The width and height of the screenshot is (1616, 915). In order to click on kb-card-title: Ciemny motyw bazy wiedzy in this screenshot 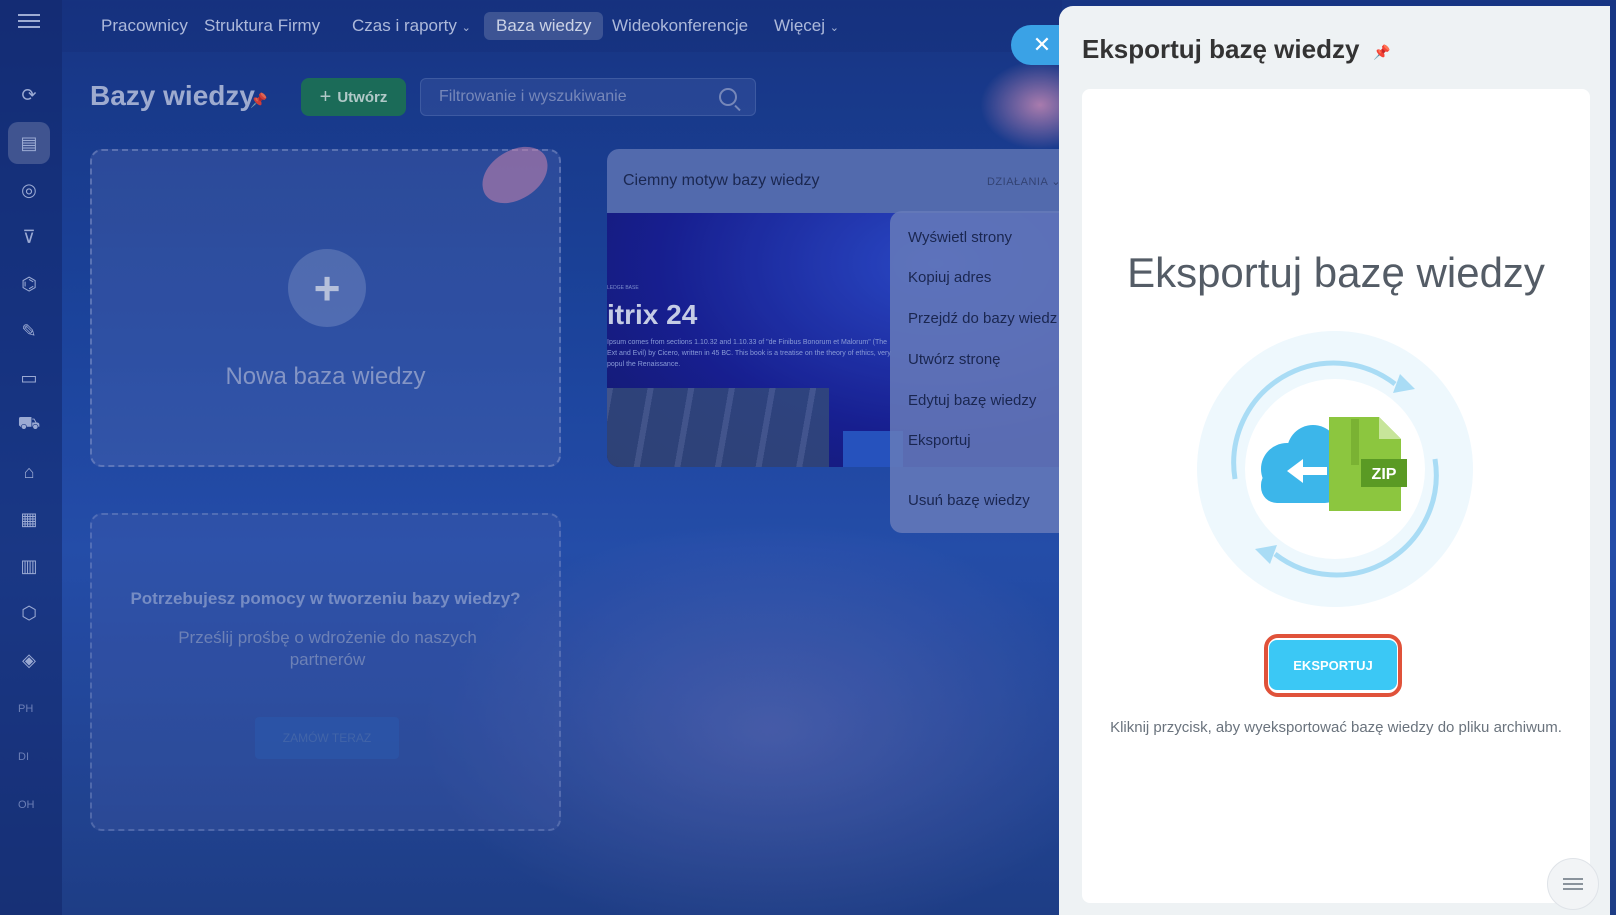, I will do `click(721, 181)`.